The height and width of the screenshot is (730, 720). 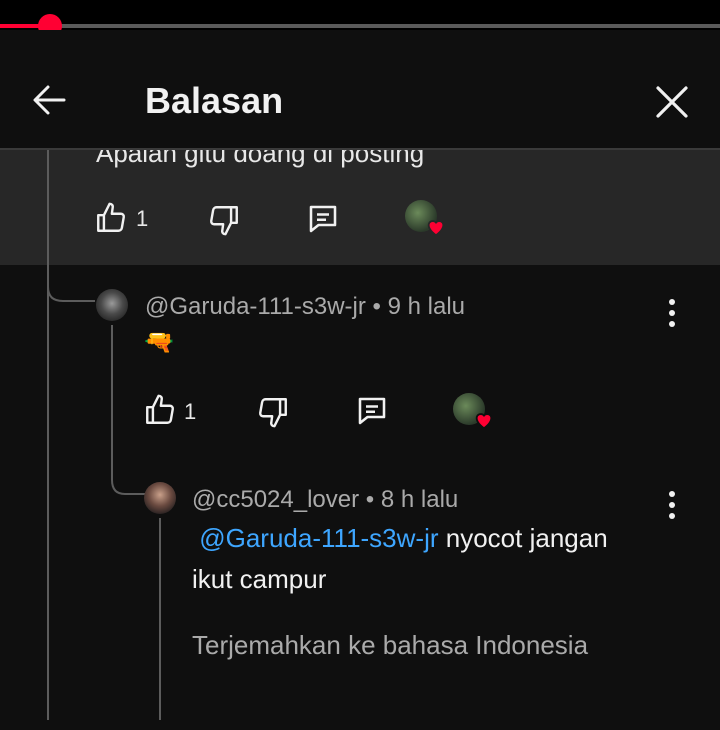 I want to click on close-button, so click(x=672, y=102).